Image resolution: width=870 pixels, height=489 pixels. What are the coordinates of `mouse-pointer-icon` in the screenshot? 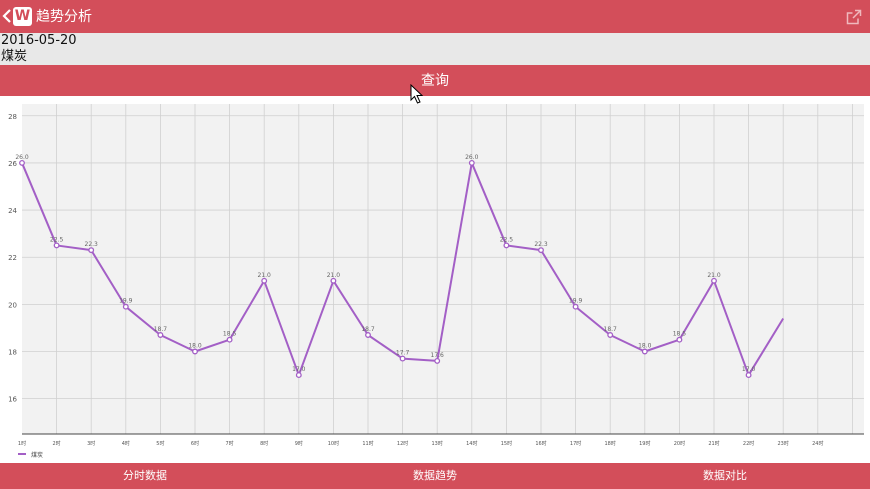 It's located at (417, 94).